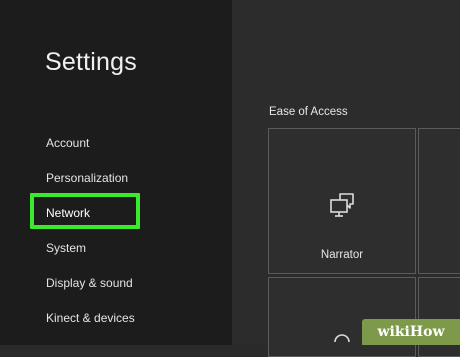 The height and width of the screenshot is (357, 460). What do you see at coordinates (308, 112) in the screenshot?
I see `section-label-ease-of-access: Ease of Access` at bounding box center [308, 112].